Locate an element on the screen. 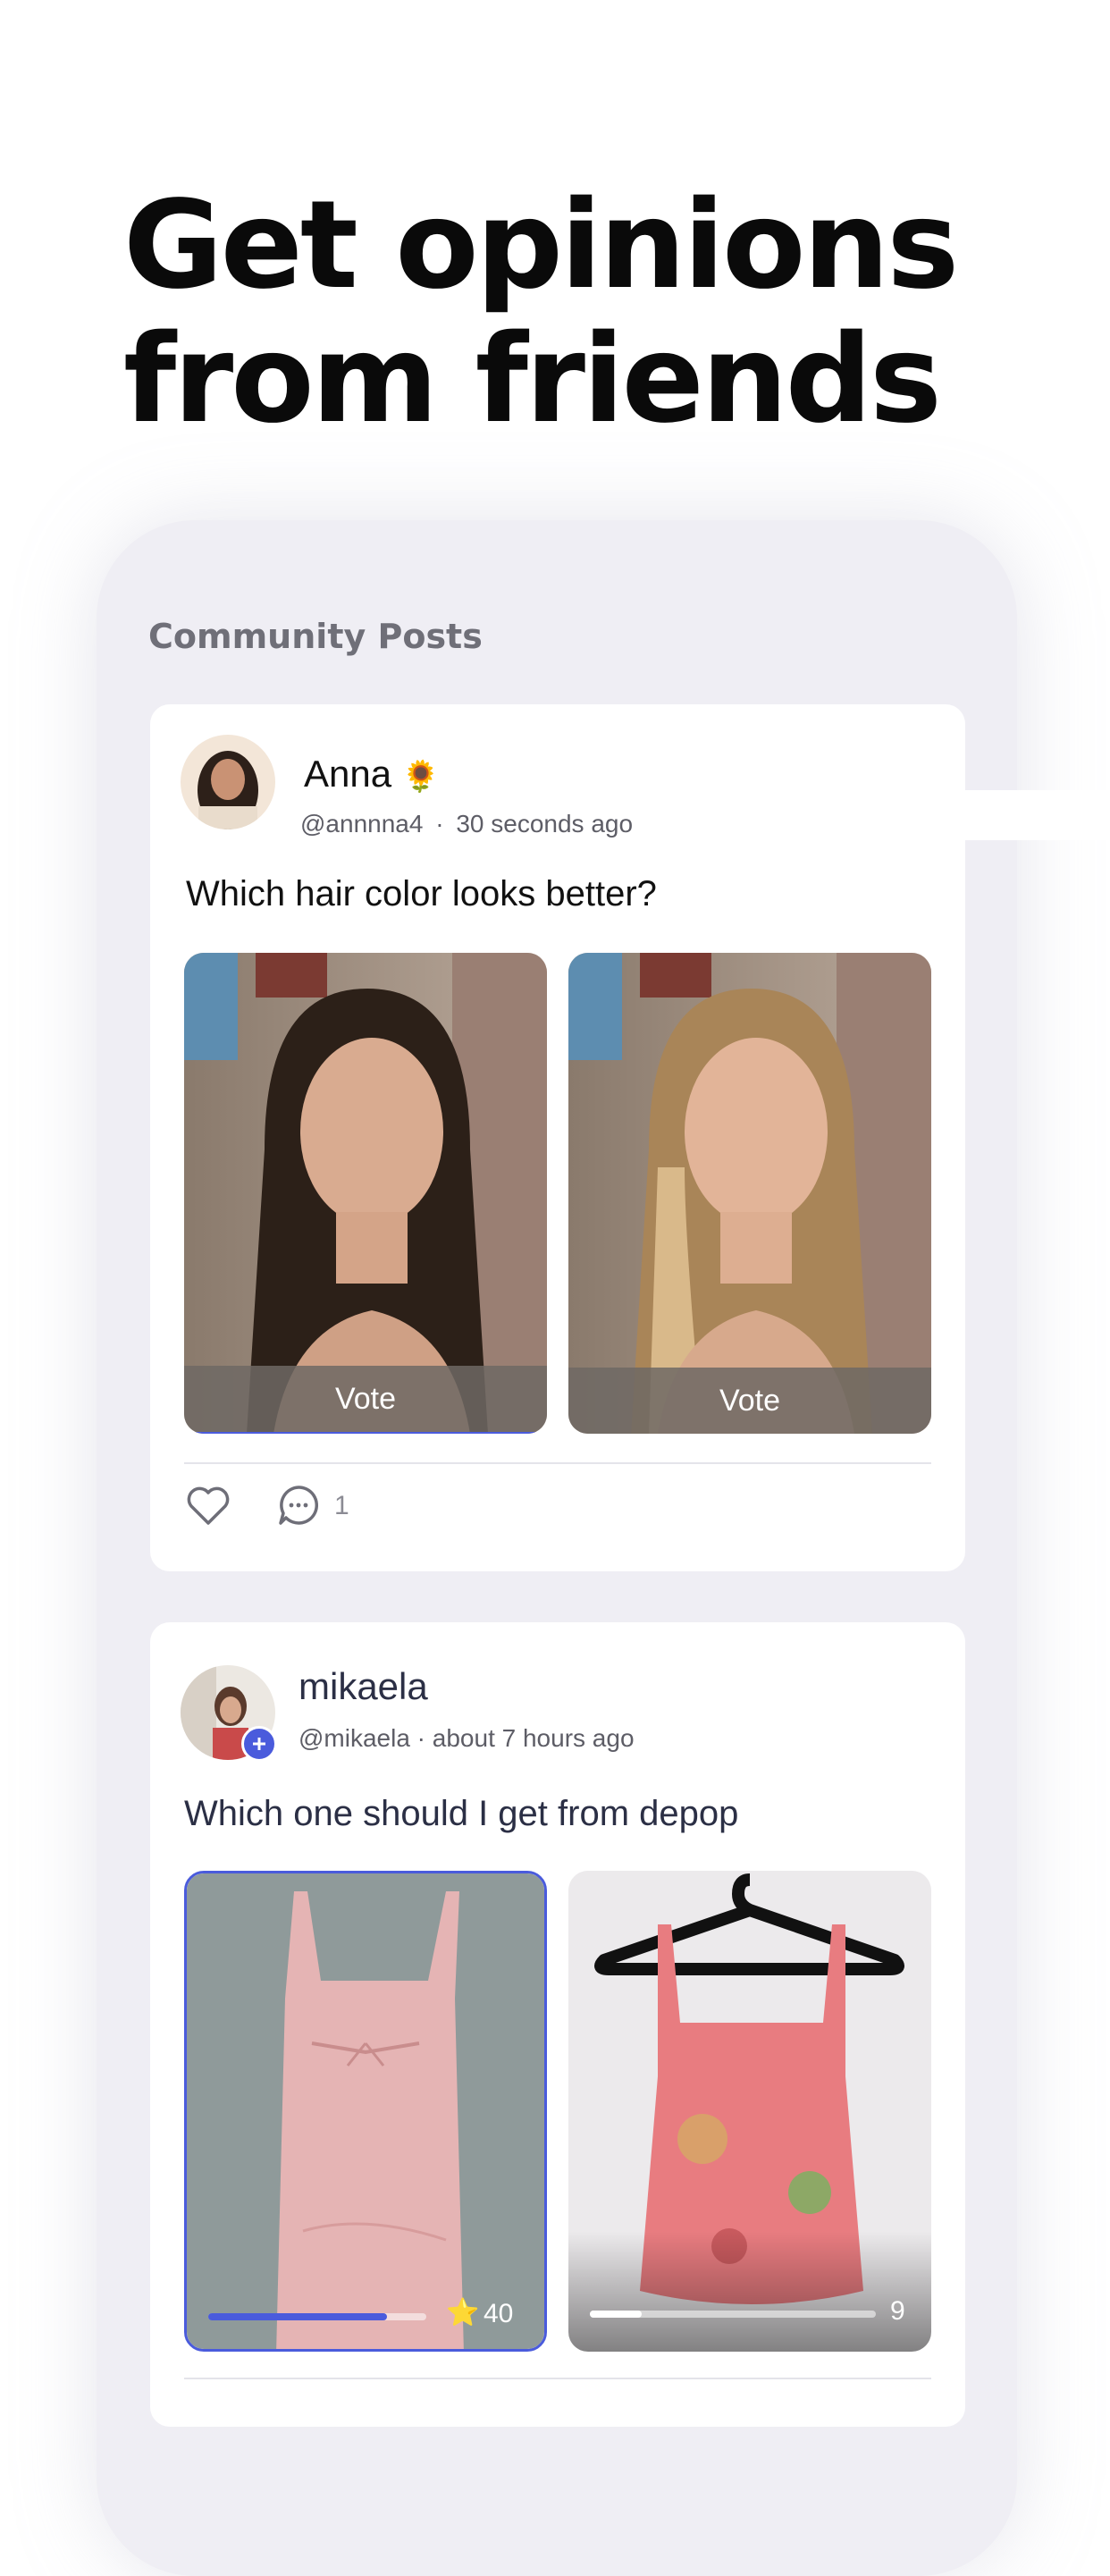 This screenshot has height=2576, width=1110. post-question: Which hair color looks better? is located at coordinates (421, 894).